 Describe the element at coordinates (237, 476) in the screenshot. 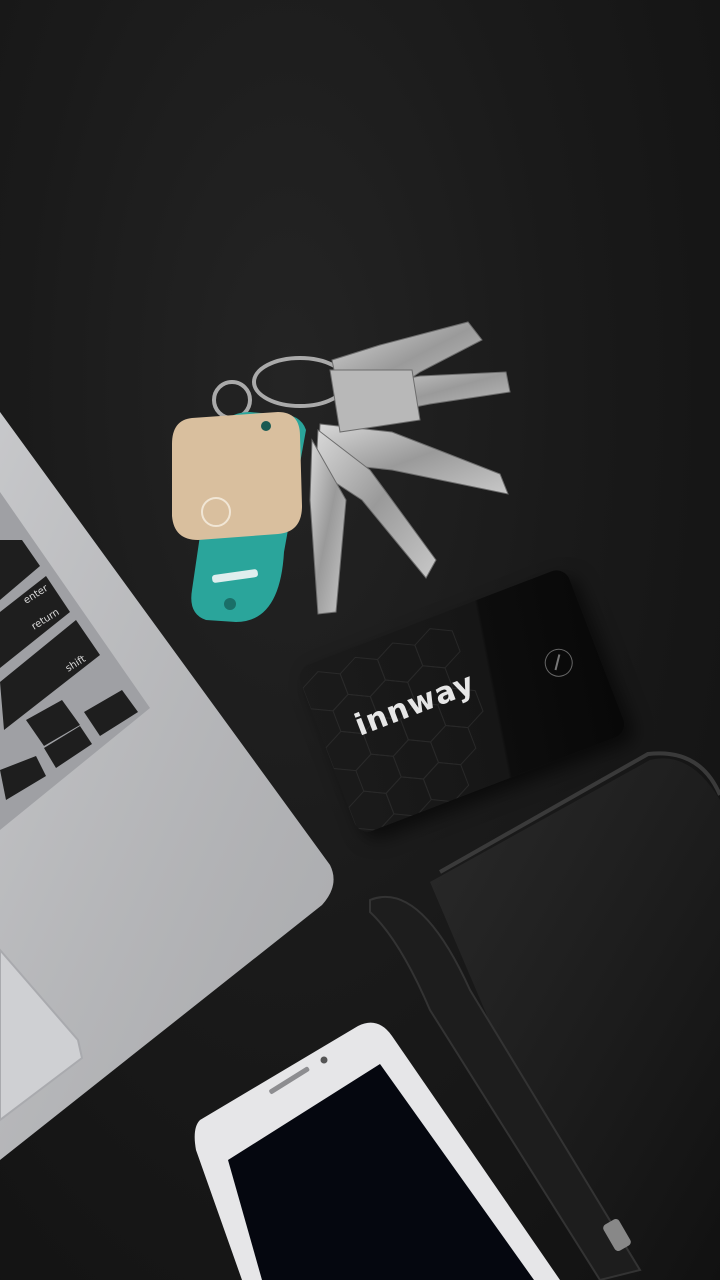

I see `tracker-tag` at that location.